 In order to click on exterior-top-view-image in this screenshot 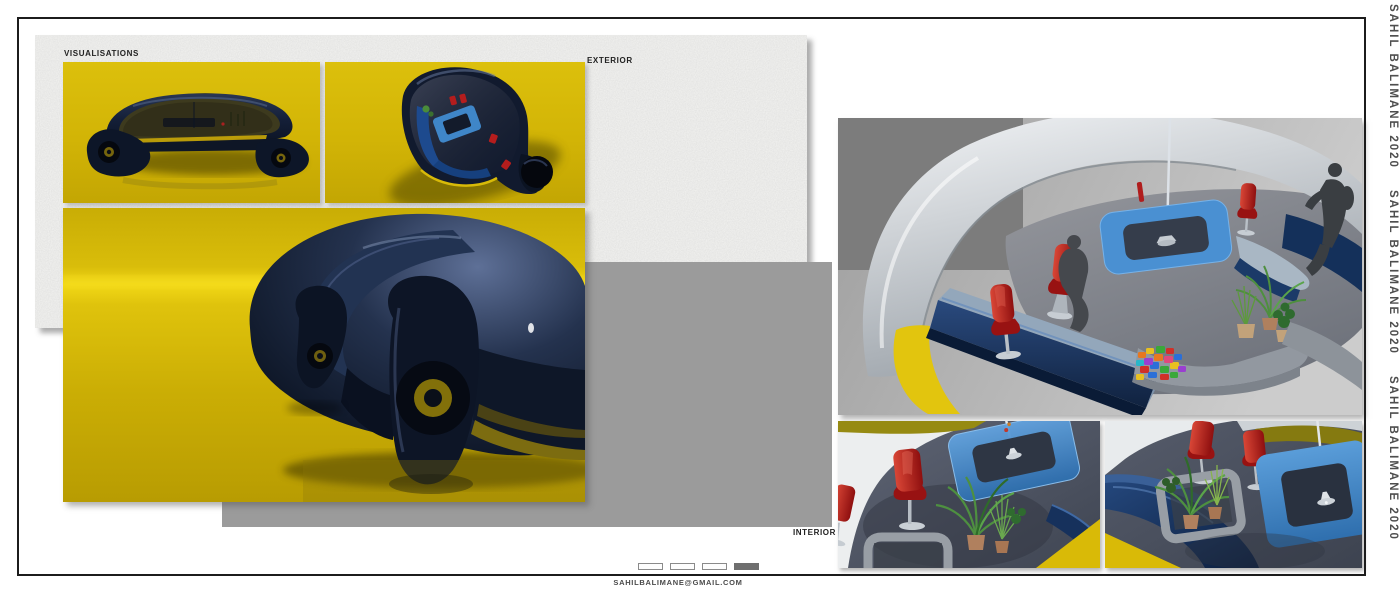, I will do `click(455, 135)`.